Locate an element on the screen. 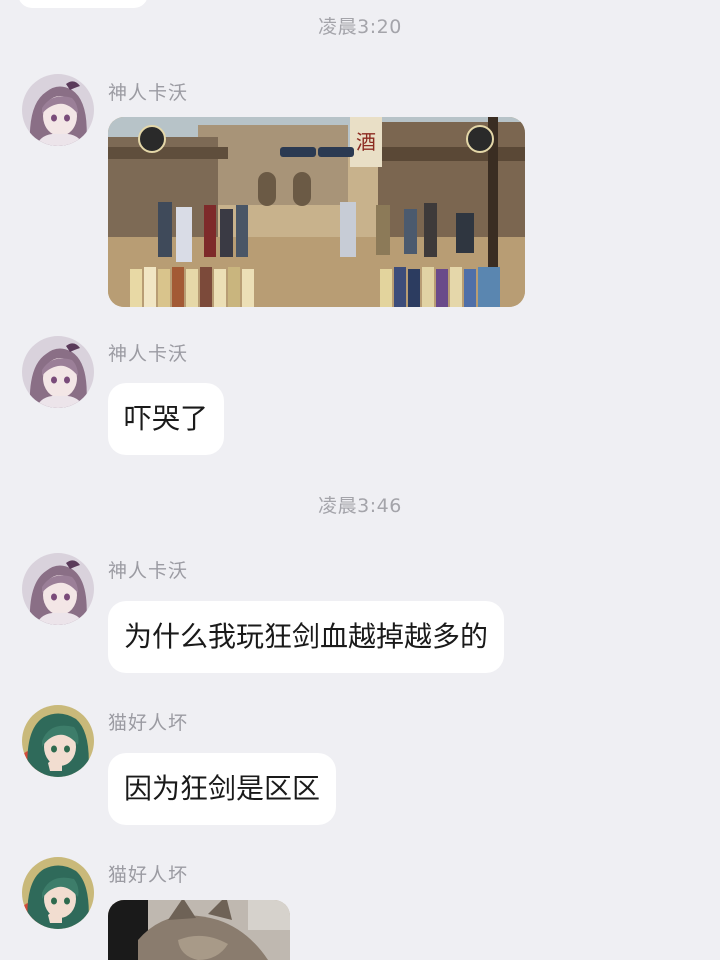 This screenshot has height=960, width=720. timestamp: 凌晨3:20 is located at coordinates (360, 27).